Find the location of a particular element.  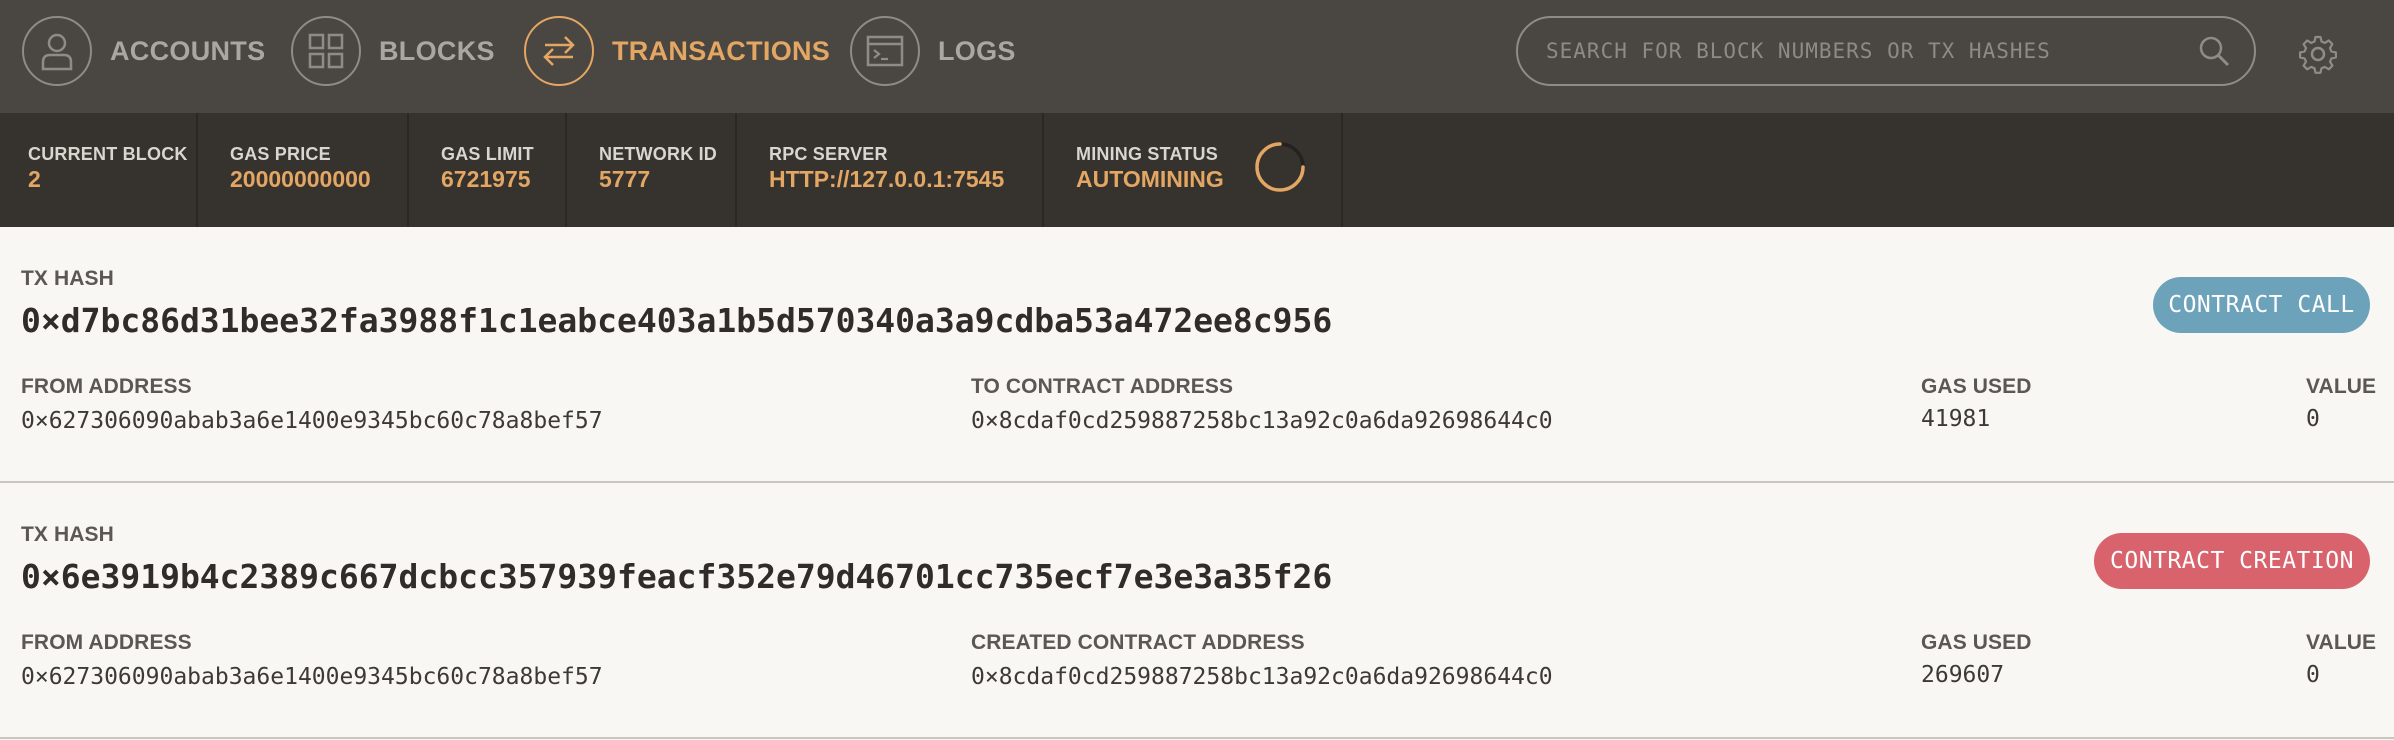

gas-used: 41981 is located at coordinates (1956, 419).